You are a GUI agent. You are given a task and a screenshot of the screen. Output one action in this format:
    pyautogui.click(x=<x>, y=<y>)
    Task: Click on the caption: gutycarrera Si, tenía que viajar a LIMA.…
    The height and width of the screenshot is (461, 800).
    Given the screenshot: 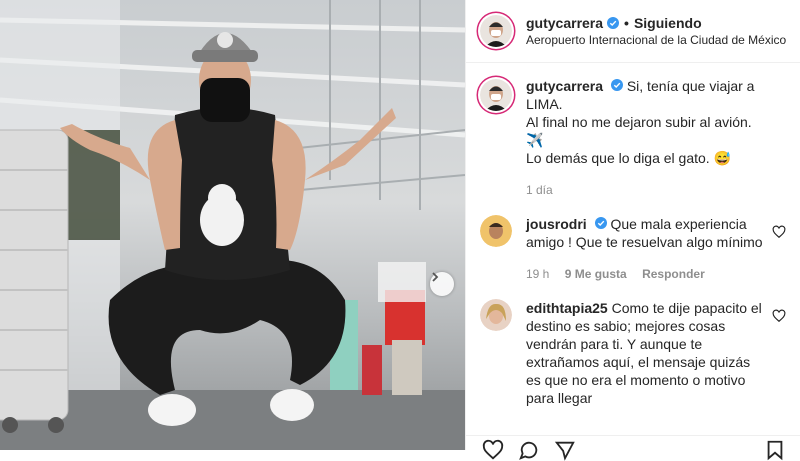 What is the action you would take?
    pyautogui.click(x=633, y=138)
    